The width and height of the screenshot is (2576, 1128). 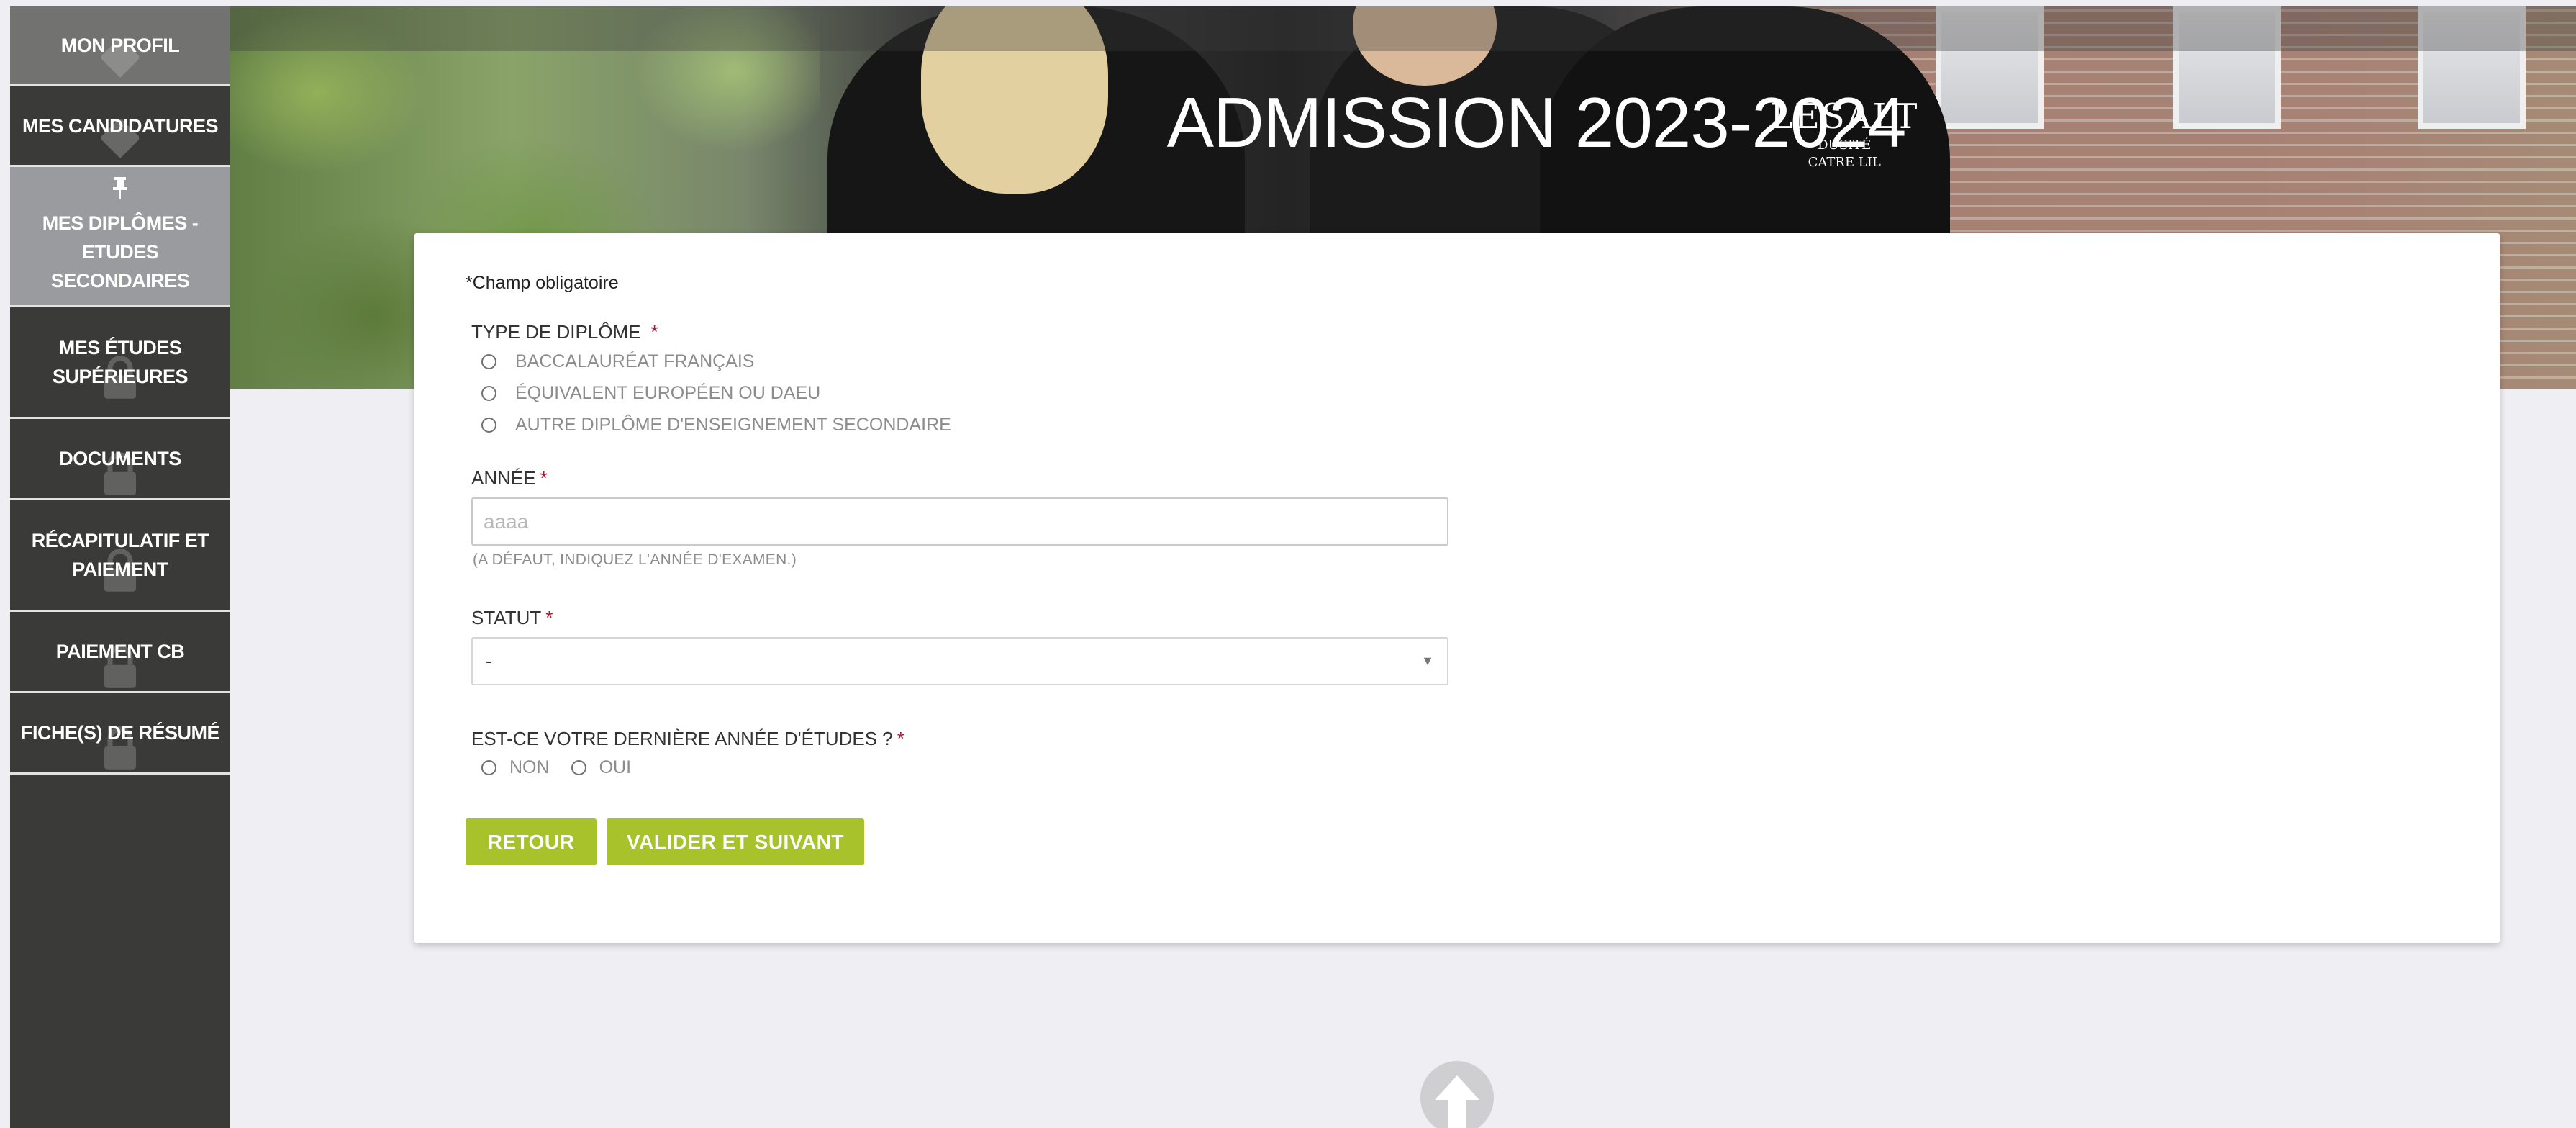 What do you see at coordinates (668, 393) in the screenshot?
I see `radio-label: ÉQUIVALENT EUROPÉEN OU DAEU` at bounding box center [668, 393].